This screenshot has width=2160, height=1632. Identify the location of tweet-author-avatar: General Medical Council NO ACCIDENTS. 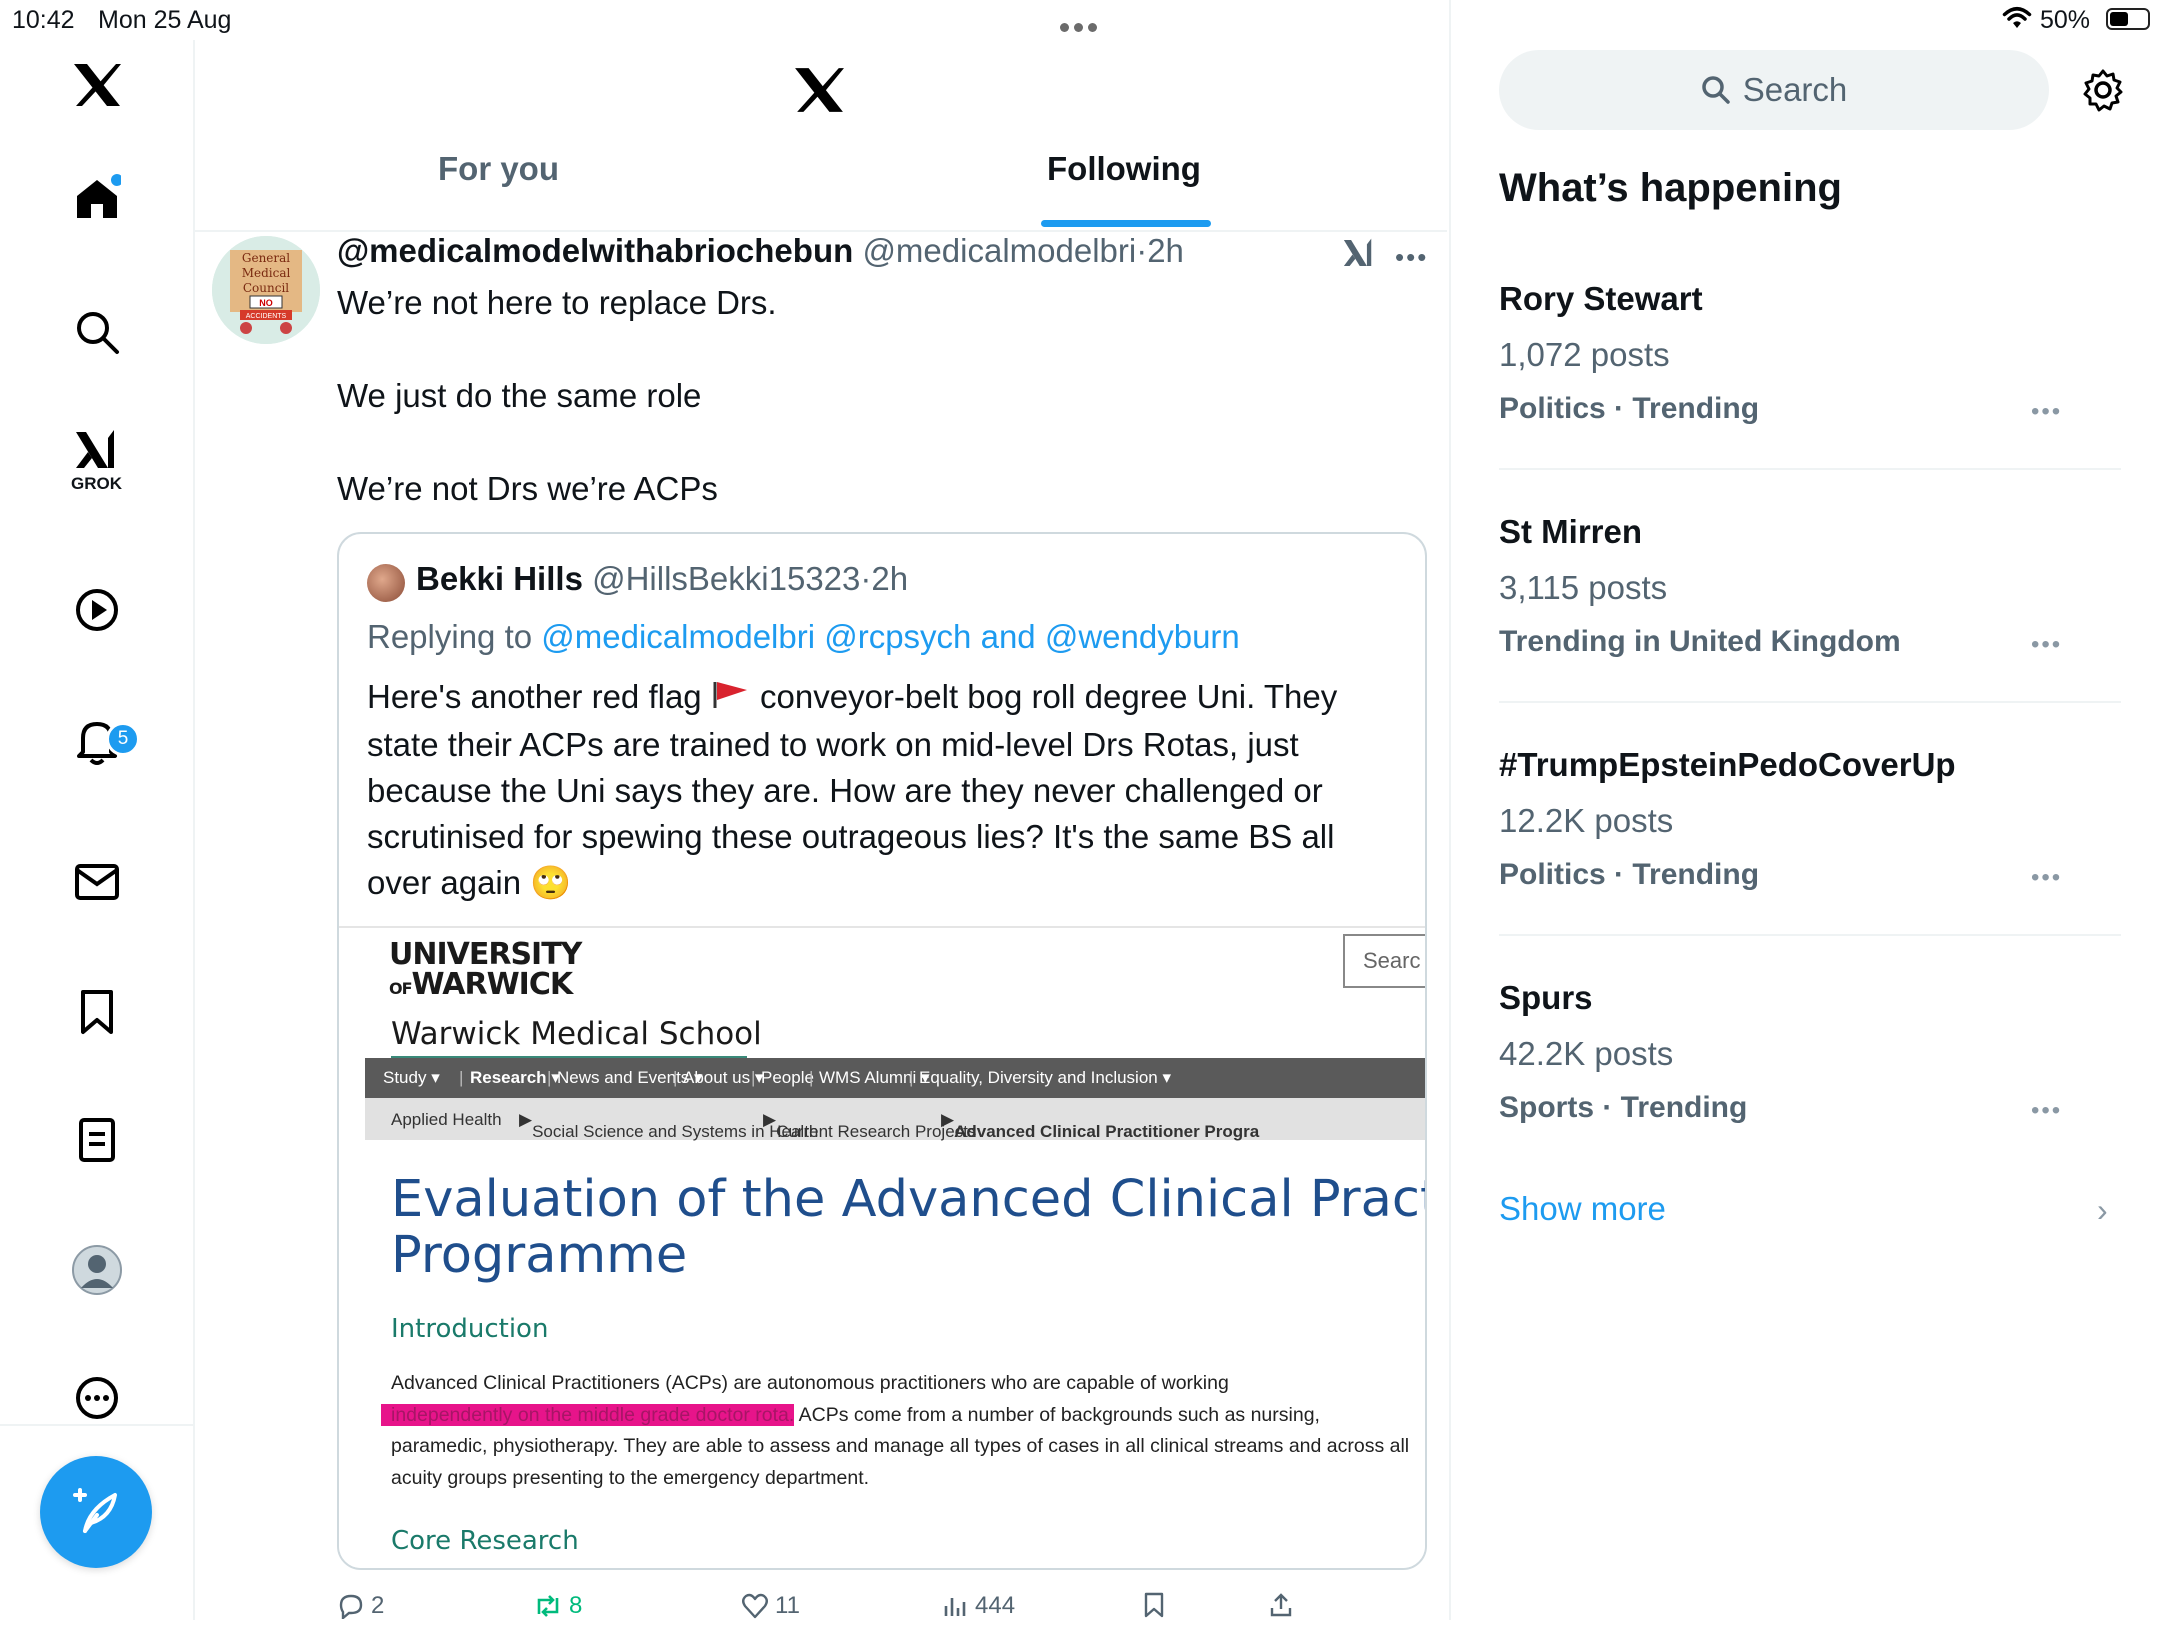
(266, 290).